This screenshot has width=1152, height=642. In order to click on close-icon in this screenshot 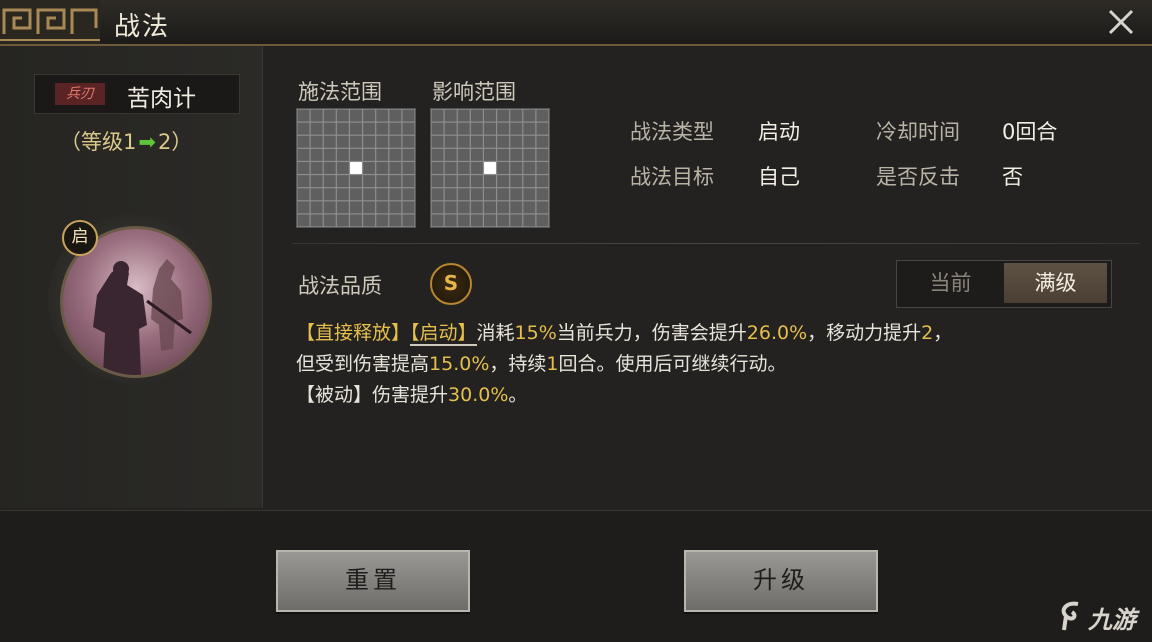, I will do `click(1121, 22)`.